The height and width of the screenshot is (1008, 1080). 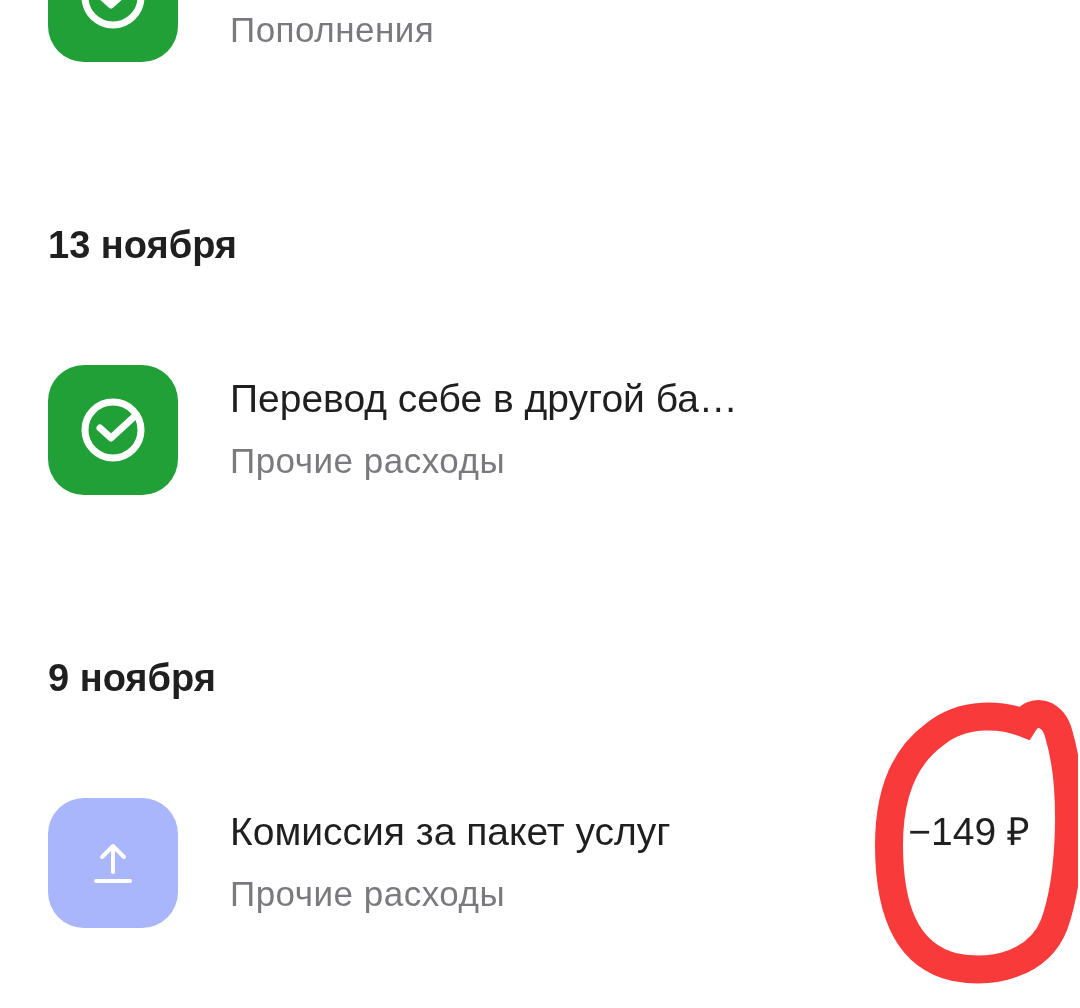 I want to click on check-circle-icon, so click(x=113, y=430).